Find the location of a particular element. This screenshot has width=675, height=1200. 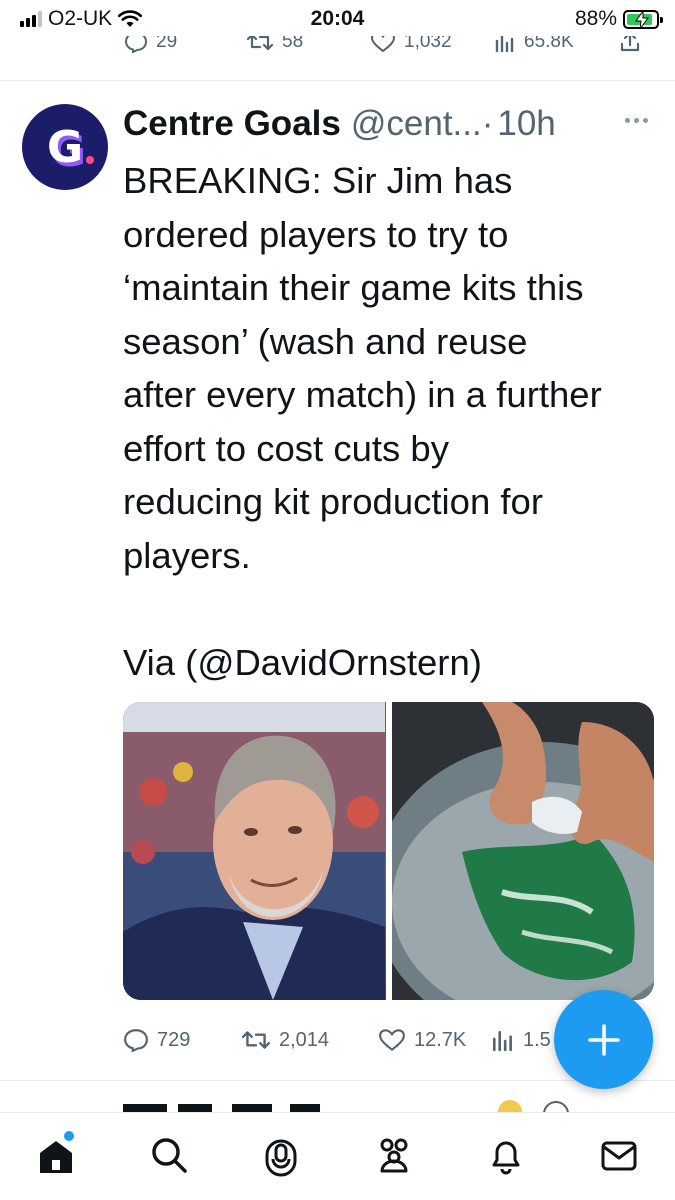

plus-icon is located at coordinates (603, 1039).